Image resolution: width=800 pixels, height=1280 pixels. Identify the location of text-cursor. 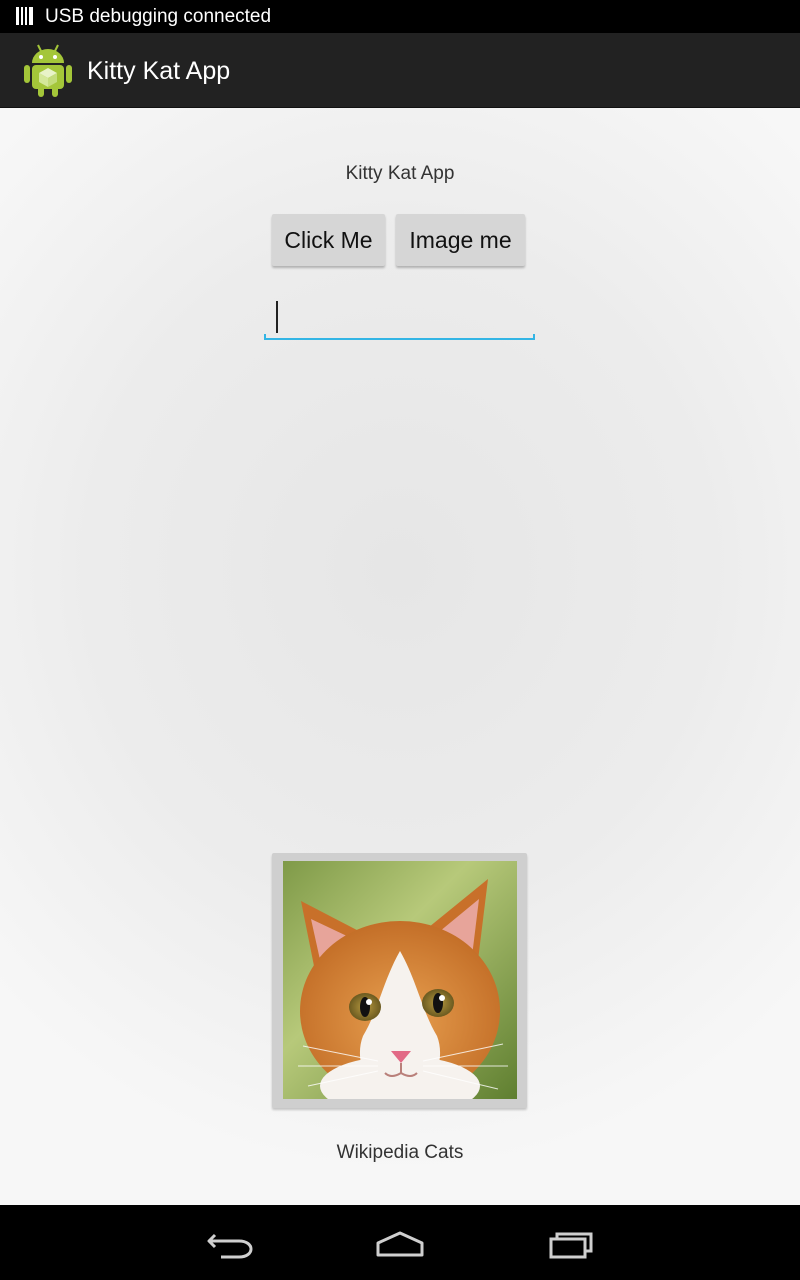
(277, 317).